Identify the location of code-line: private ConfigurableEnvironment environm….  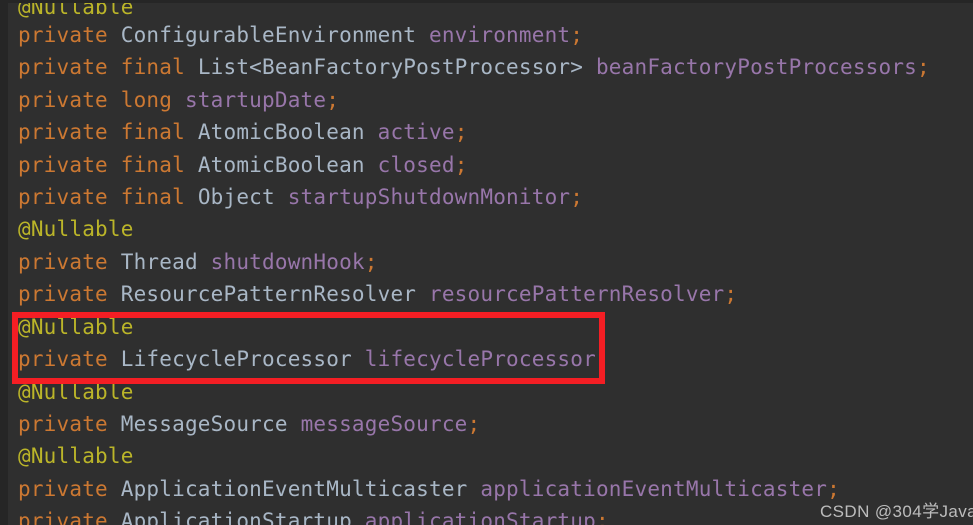
(300, 35).